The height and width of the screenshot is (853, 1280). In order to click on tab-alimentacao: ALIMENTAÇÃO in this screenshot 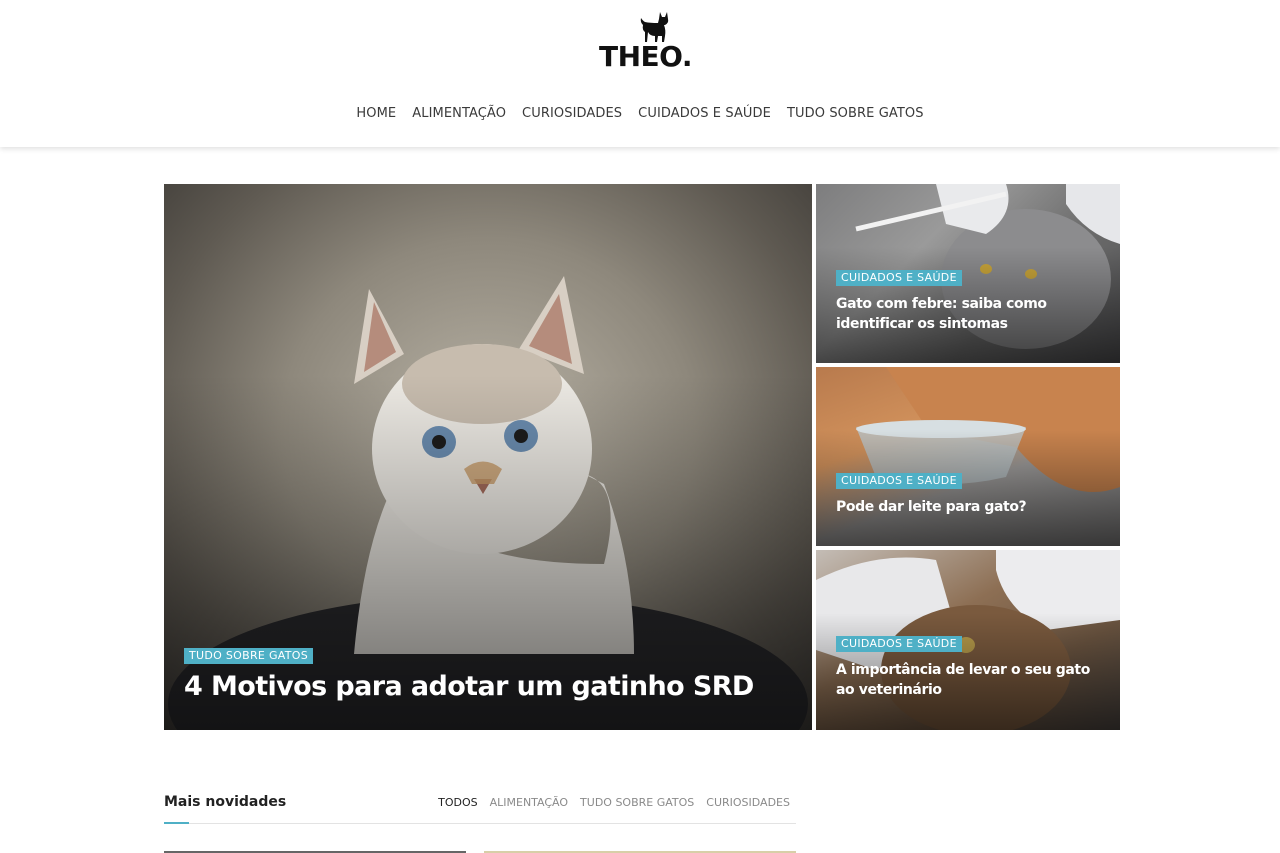, I will do `click(529, 802)`.